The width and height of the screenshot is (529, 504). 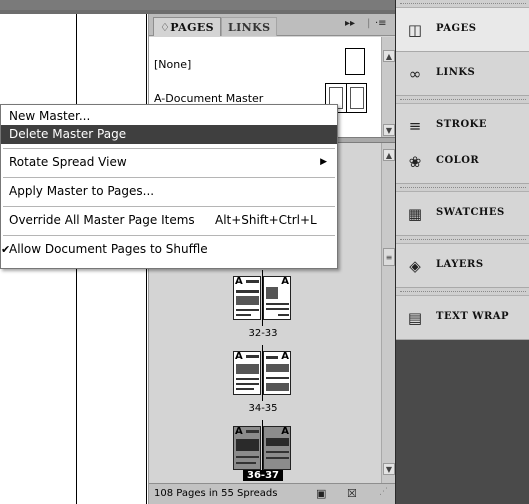 I want to click on dock-item-pages: ◫ PAGES, so click(x=462, y=30).